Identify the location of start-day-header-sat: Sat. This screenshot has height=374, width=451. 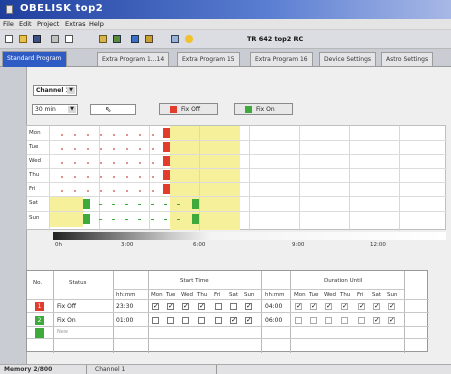
(234, 295).